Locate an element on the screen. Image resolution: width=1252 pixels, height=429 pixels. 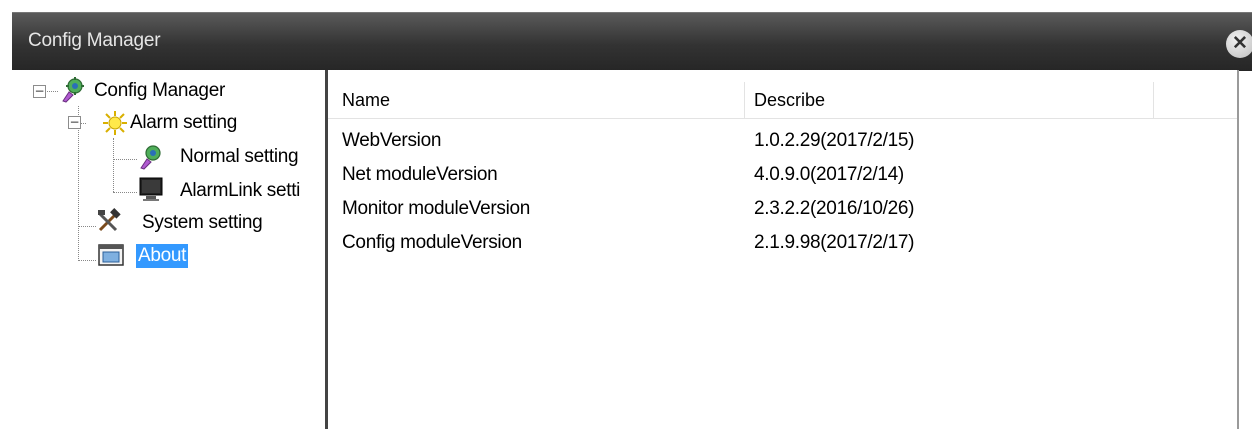
table-row: Net moduleVersion 4.0.9.0(2017/2/14) is located at coordinates (778, 175).